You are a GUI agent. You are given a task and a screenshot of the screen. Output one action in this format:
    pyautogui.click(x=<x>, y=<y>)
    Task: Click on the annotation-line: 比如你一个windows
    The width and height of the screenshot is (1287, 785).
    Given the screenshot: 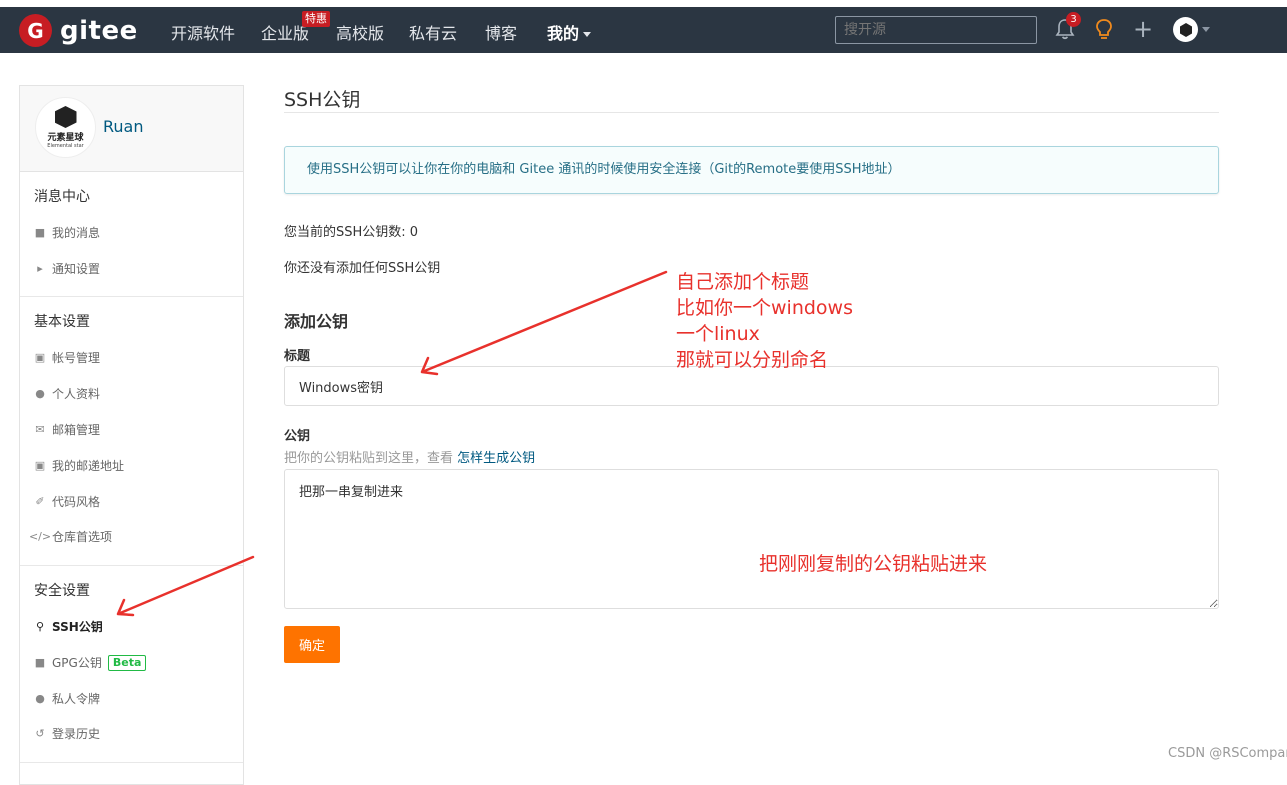 What is the action you would take?
    pyautogui.click(x=764, y=308)
    